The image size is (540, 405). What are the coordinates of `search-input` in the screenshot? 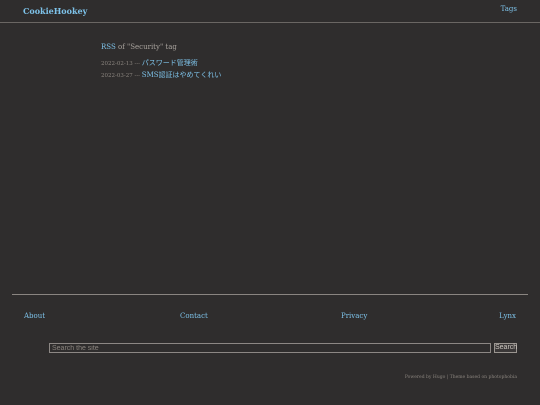 It's located at (270, 348).